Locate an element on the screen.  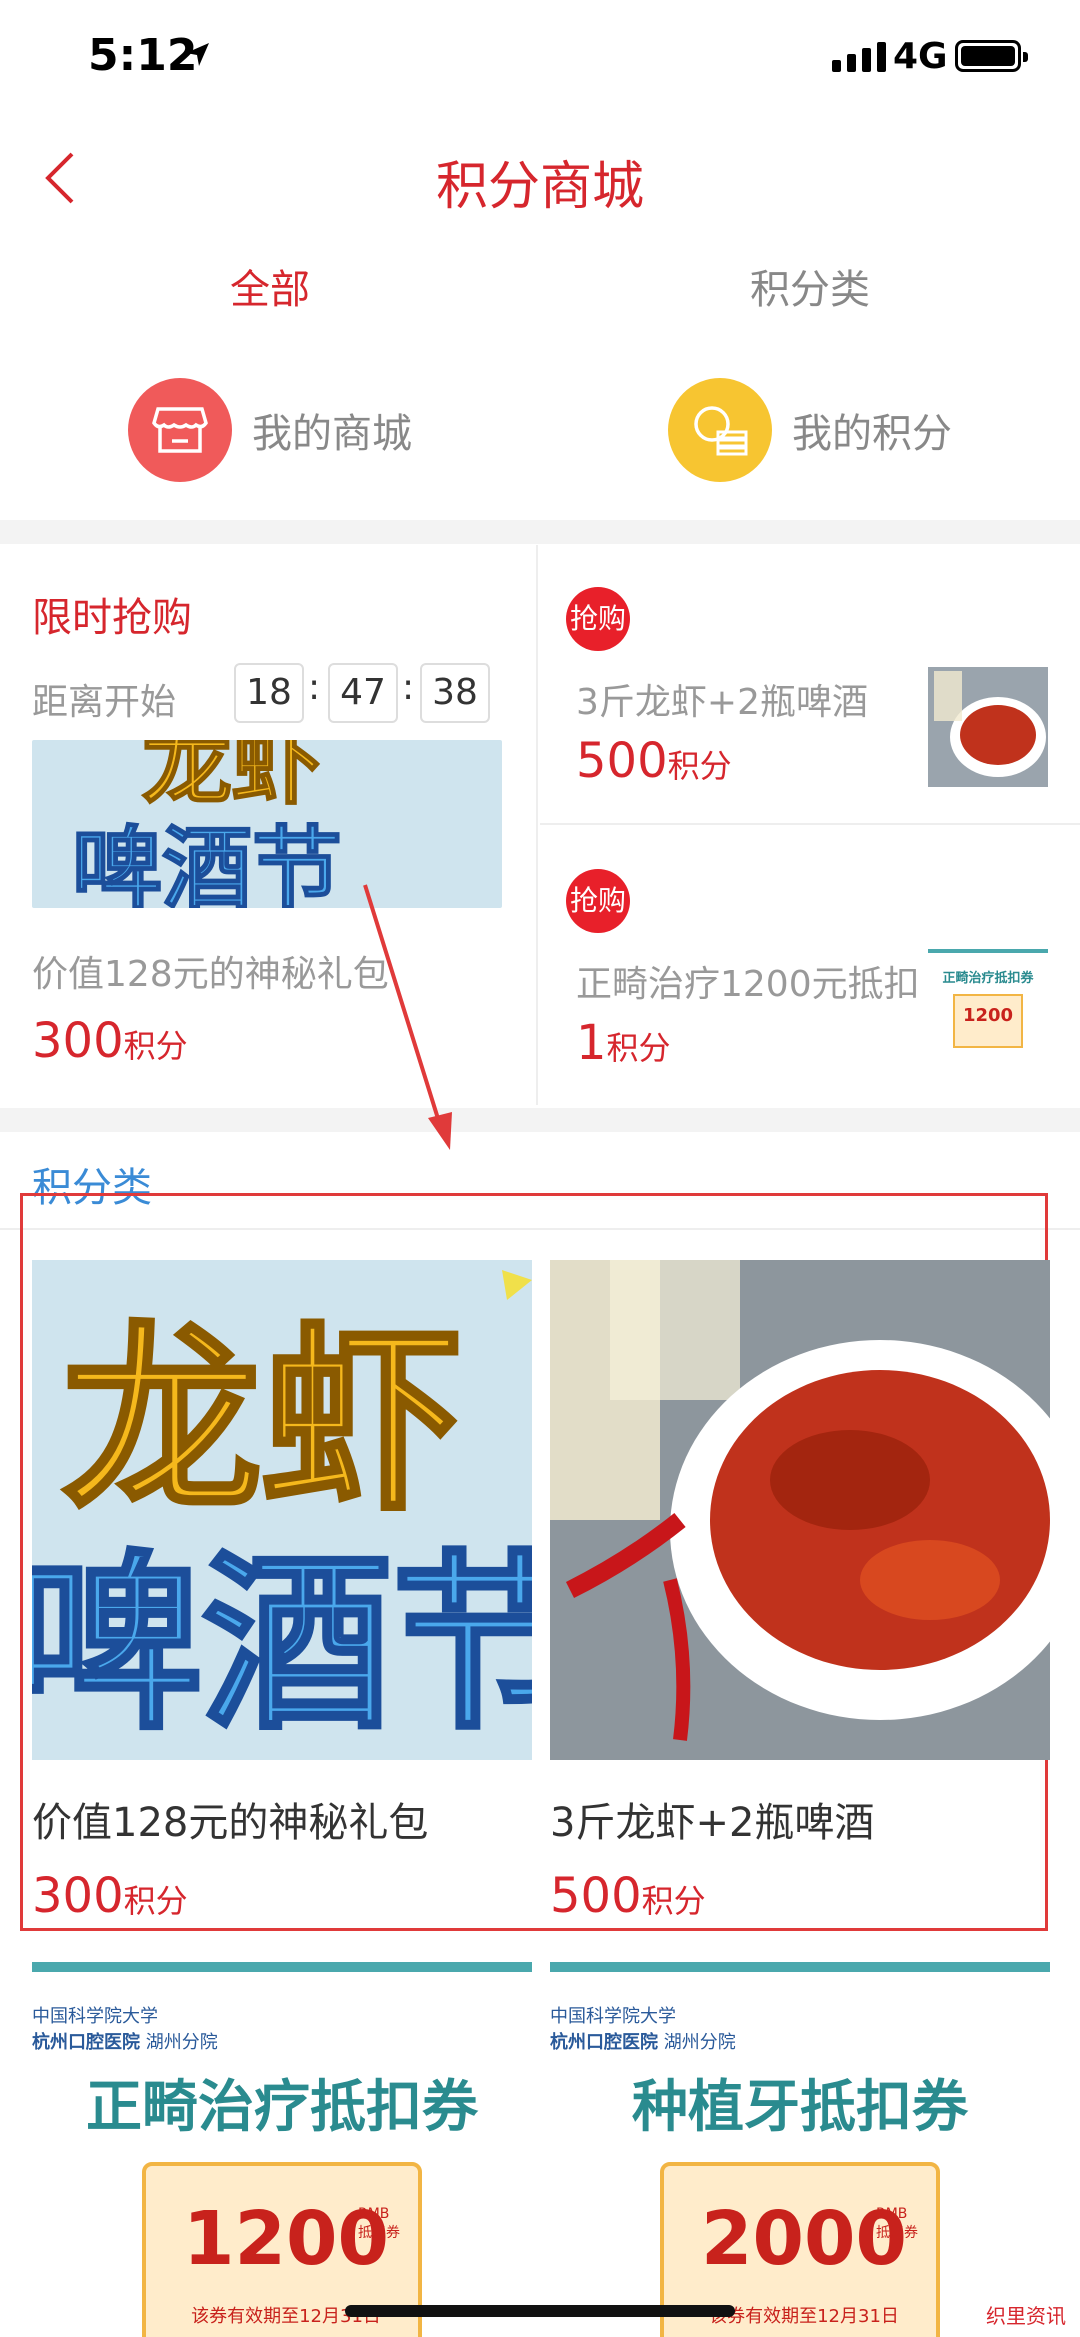
flash-item-price: 500积分 is located at coordinates (654, 761).